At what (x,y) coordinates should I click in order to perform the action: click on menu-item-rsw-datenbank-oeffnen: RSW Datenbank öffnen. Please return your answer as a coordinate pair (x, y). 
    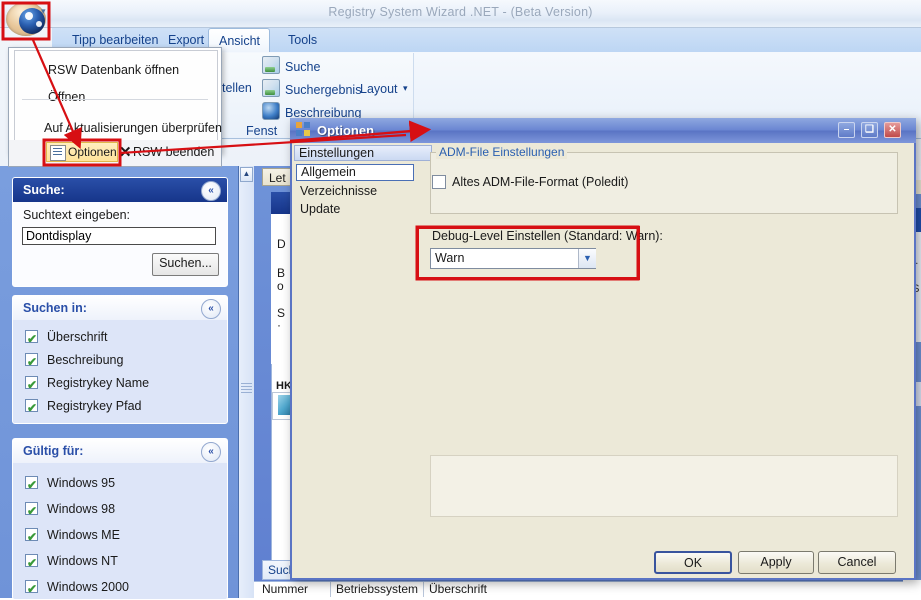
    Looking at the image, I should click on (113, 70).